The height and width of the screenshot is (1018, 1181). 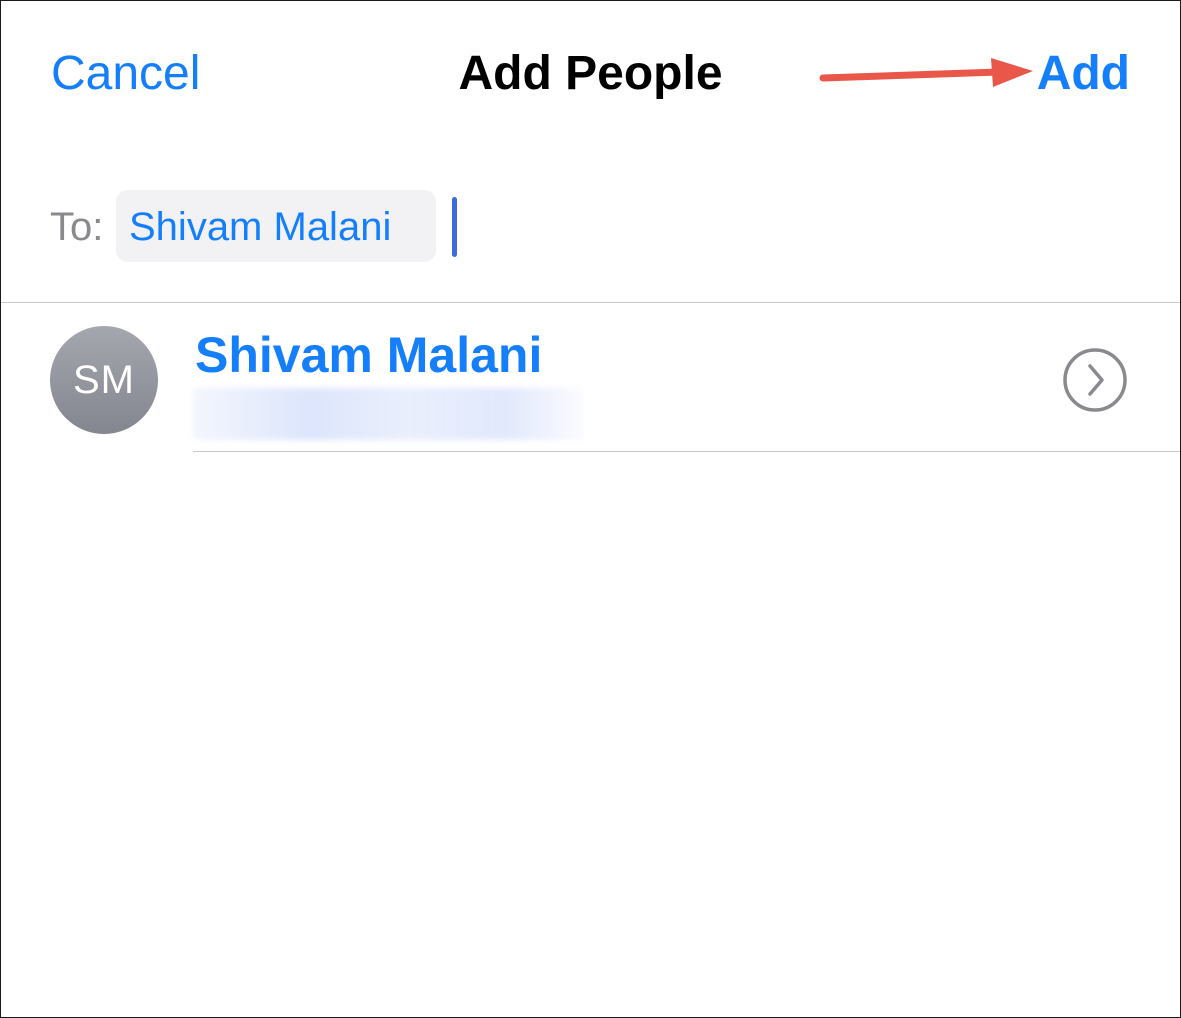 What do you see at coordinates (686, 451) in the screenshot?
I see `row-separator` at bounding box center [686, 451].